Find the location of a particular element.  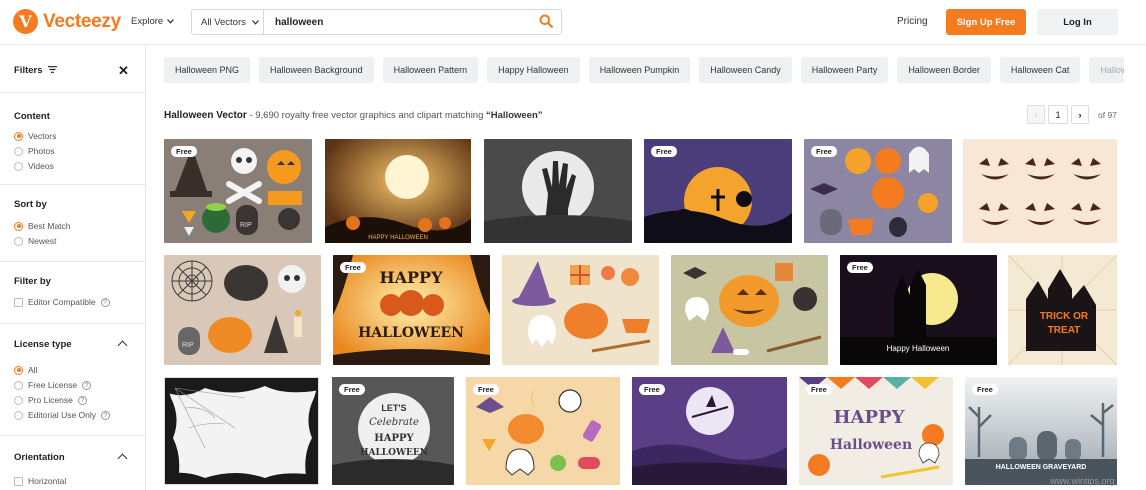

license-title: License type is located at coordinates (43, 344).